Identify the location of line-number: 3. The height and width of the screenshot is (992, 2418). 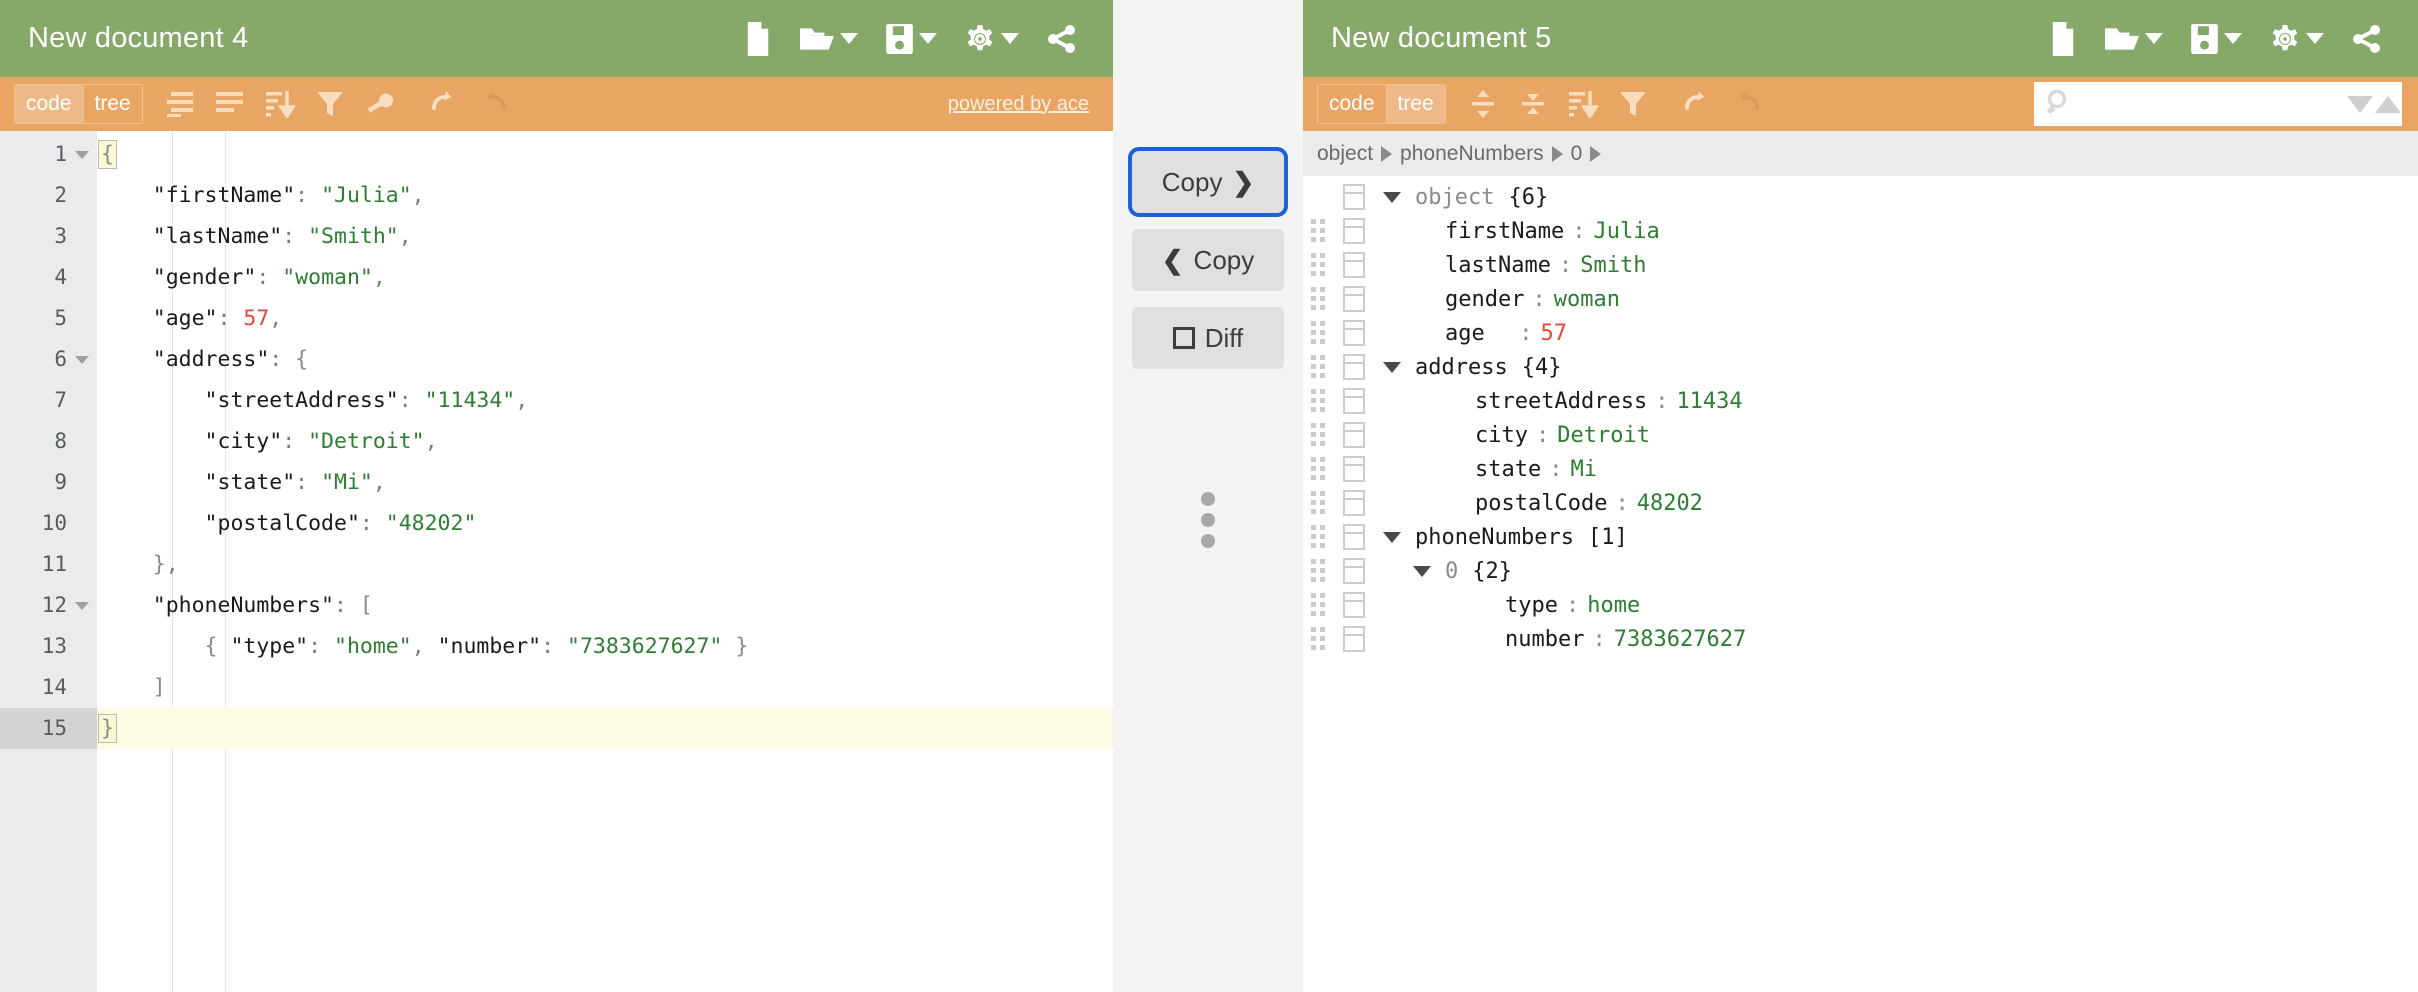
(48, 236).